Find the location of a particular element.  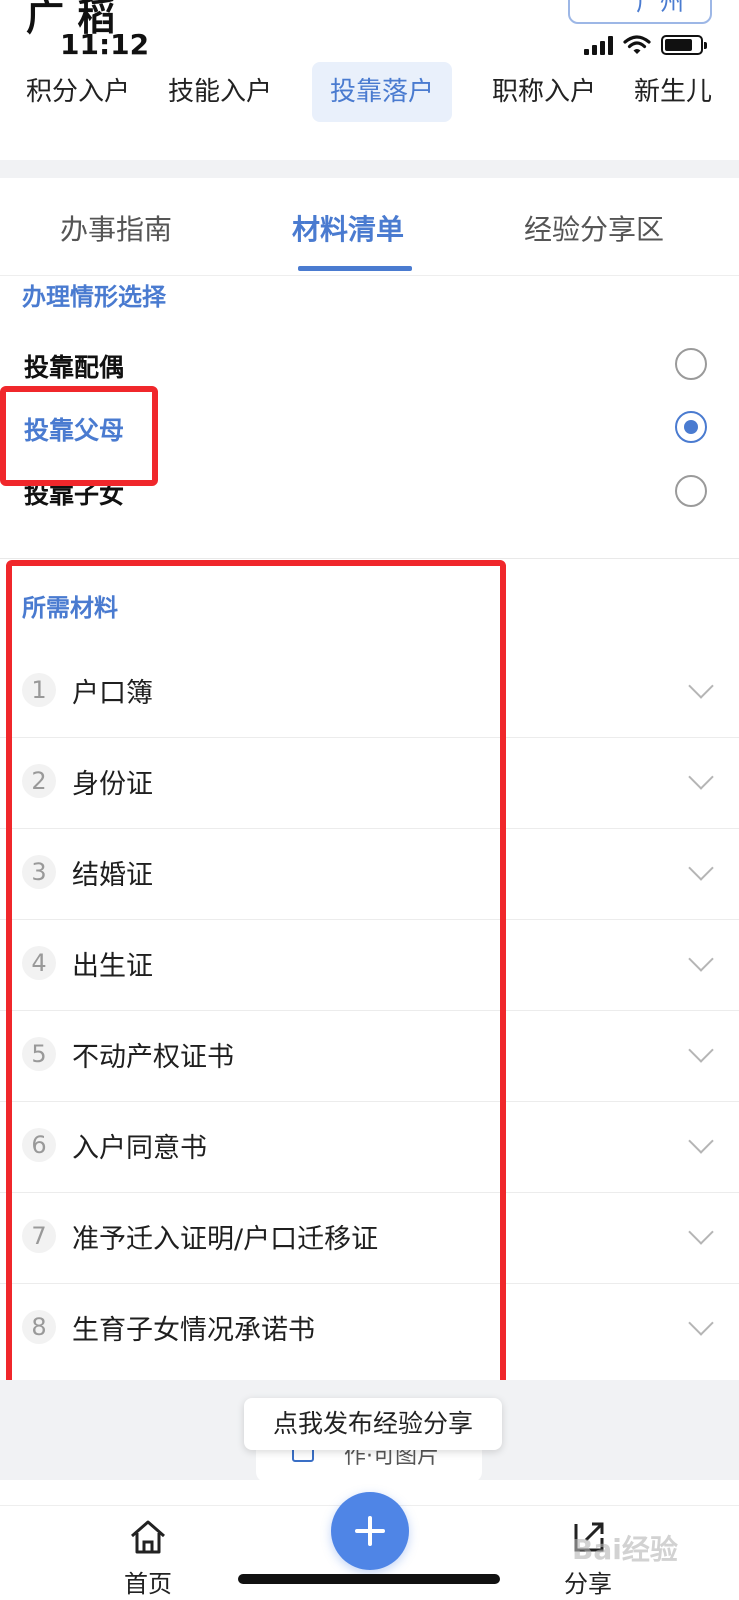

material-item: 1 户口簿 is located at coordinates (369, 692).